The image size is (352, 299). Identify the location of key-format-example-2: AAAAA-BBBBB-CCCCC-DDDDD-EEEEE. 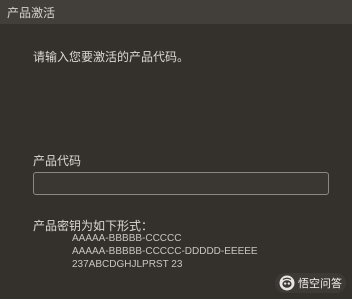
(165, 251).